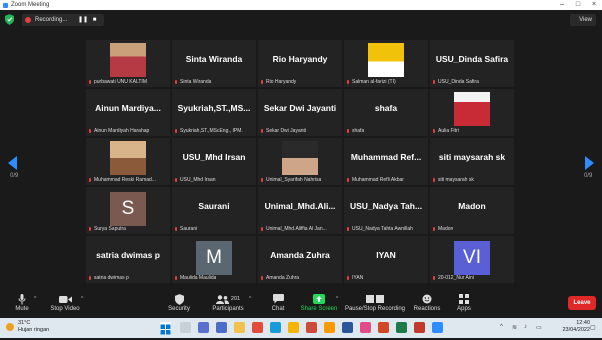  Describe the element at coordinates (300, 259) in the screenshot. I see `participant-tile: Amanda Zuhra Amanda Zuhra` at that location.